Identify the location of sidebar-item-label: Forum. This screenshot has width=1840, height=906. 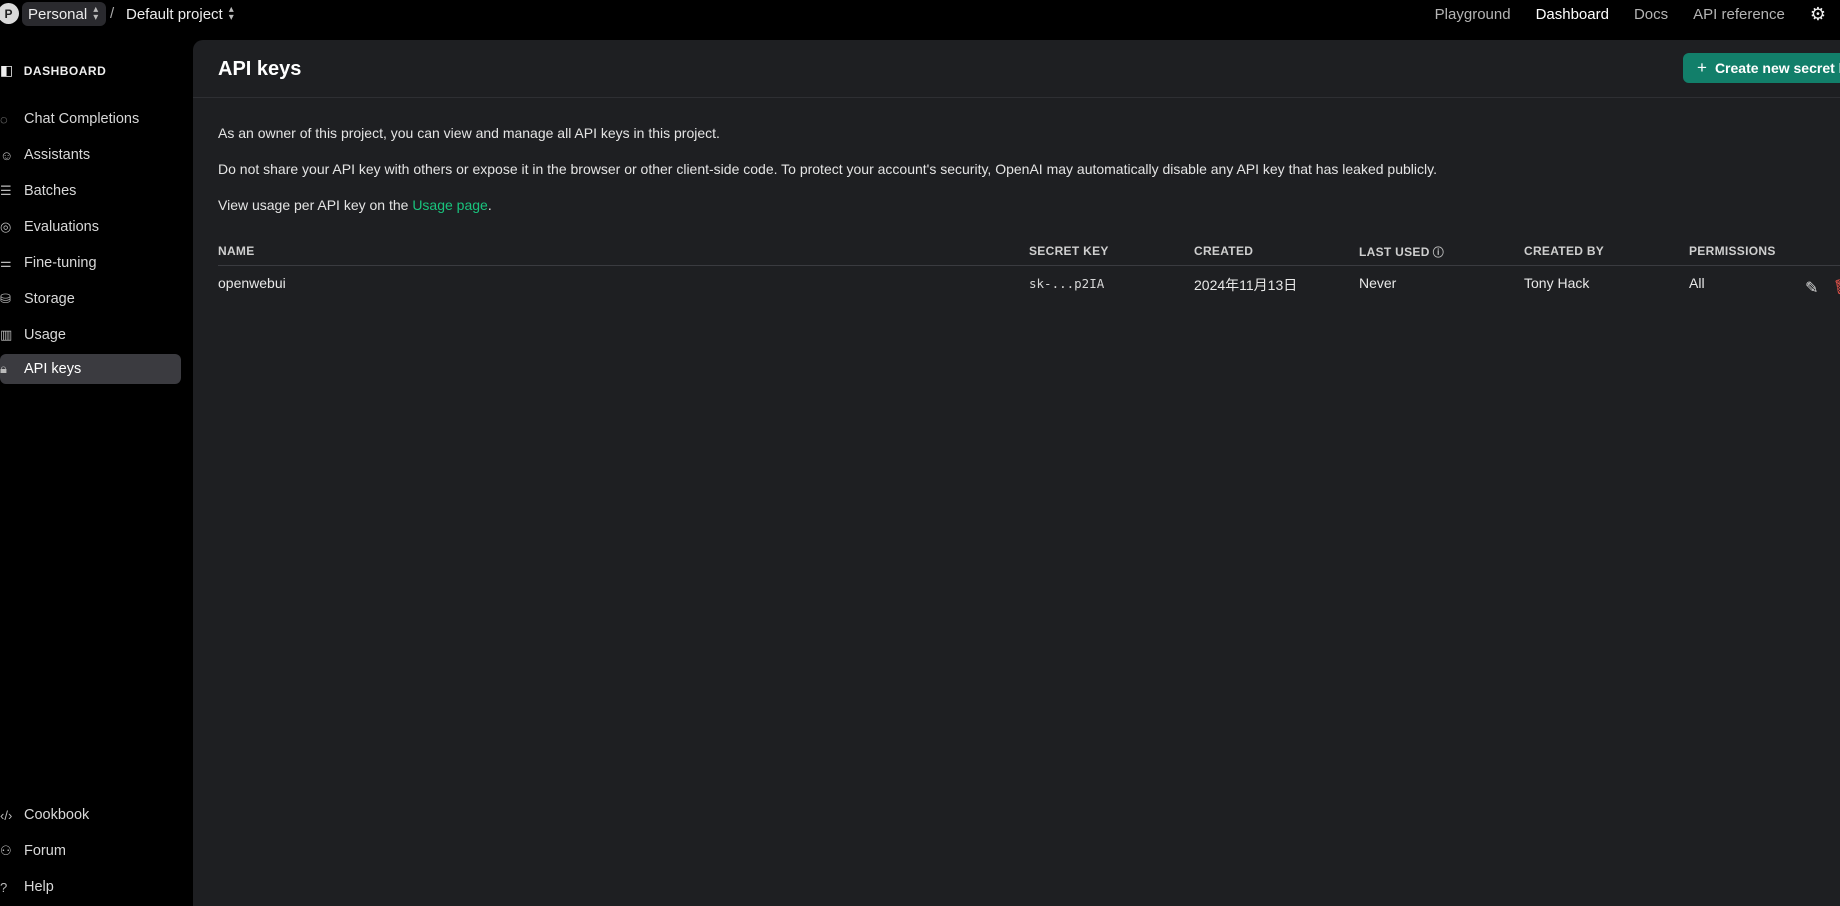
(45, 851).